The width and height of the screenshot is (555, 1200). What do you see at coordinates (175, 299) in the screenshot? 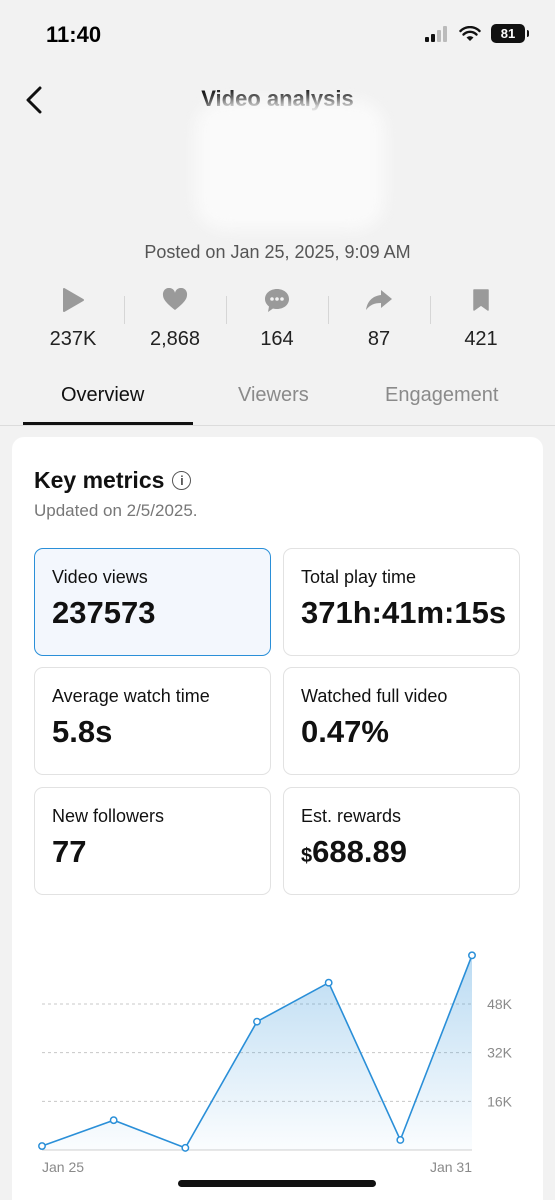
I see `heart-icon` at bounding box center [175, 299].